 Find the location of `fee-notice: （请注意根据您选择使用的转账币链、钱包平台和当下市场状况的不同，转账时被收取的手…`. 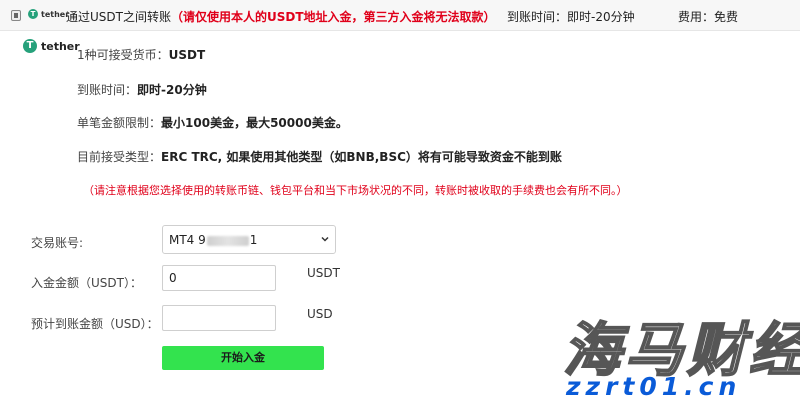

fee-notice: （请注意根据您选择使用的转账币链、钱包平台和当下市场状况的不同，转账时被收取的手… is located at coordinates (355, 190).